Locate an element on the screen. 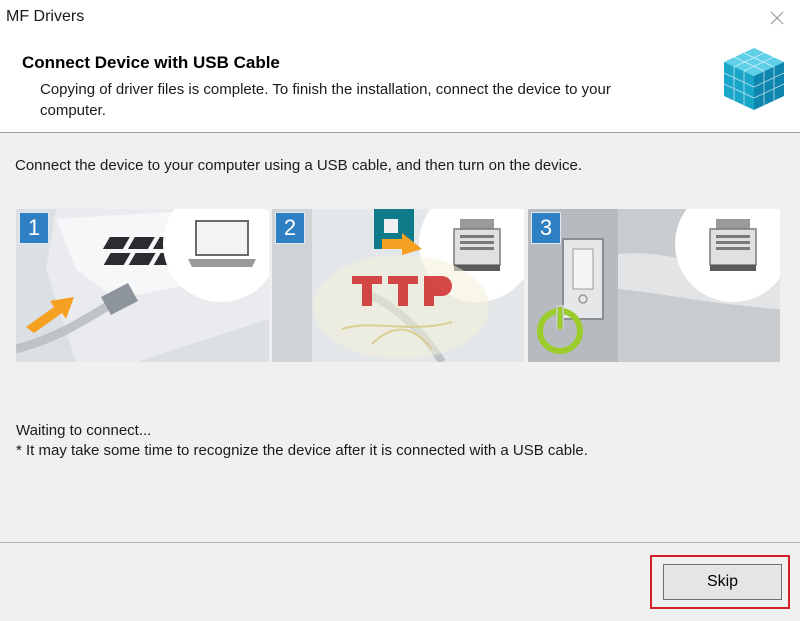  page-title: Connect Device with USB Cable is located at coordinates (151, 62).